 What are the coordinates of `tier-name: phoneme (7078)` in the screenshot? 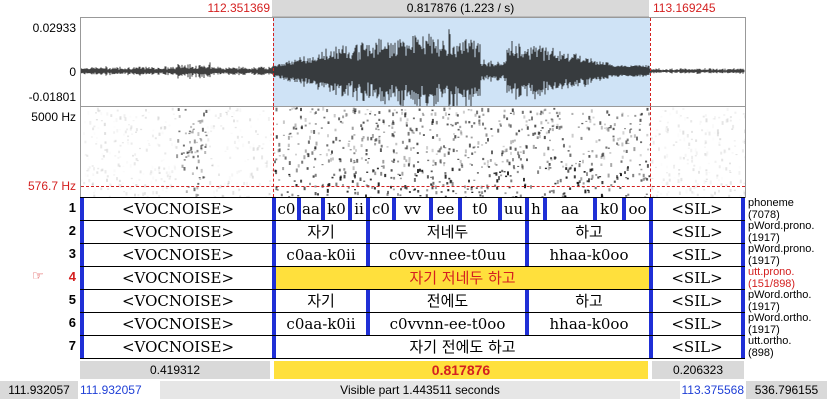 It's located at (787, 209).